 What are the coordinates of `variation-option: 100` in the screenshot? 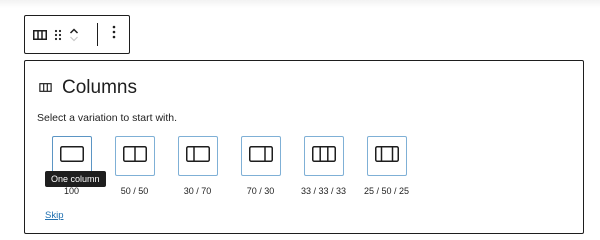 It's located at (71, 166).